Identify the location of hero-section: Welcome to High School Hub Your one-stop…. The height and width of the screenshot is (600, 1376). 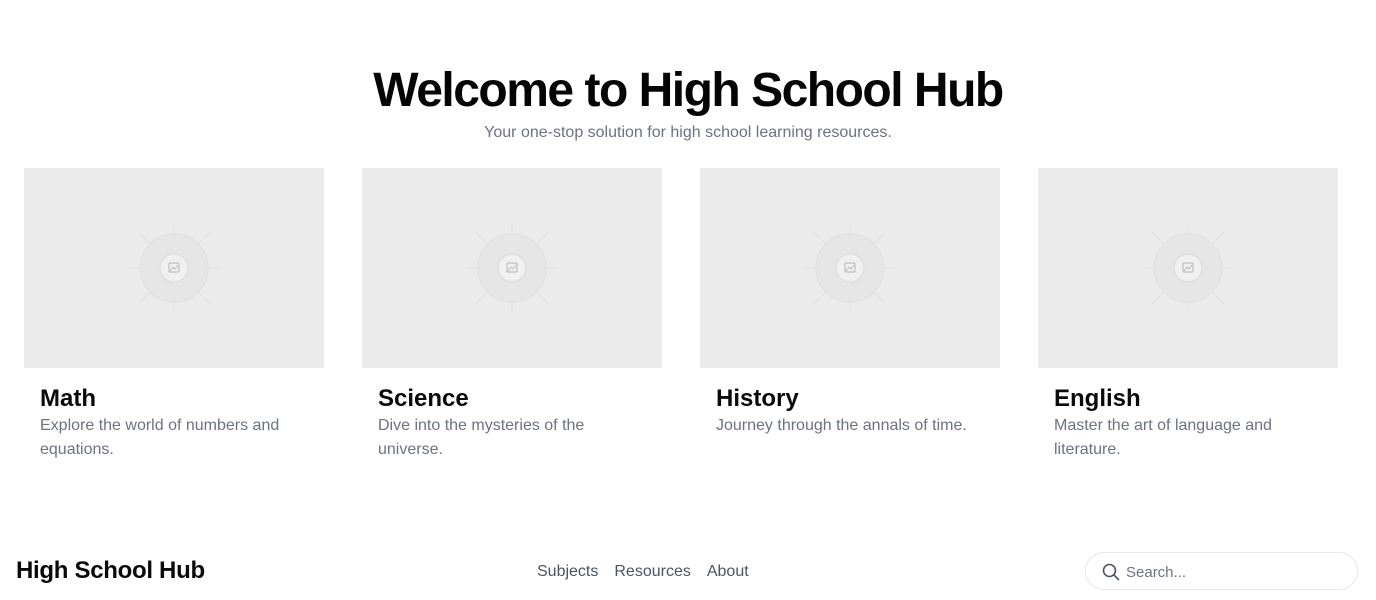
(688, 103).